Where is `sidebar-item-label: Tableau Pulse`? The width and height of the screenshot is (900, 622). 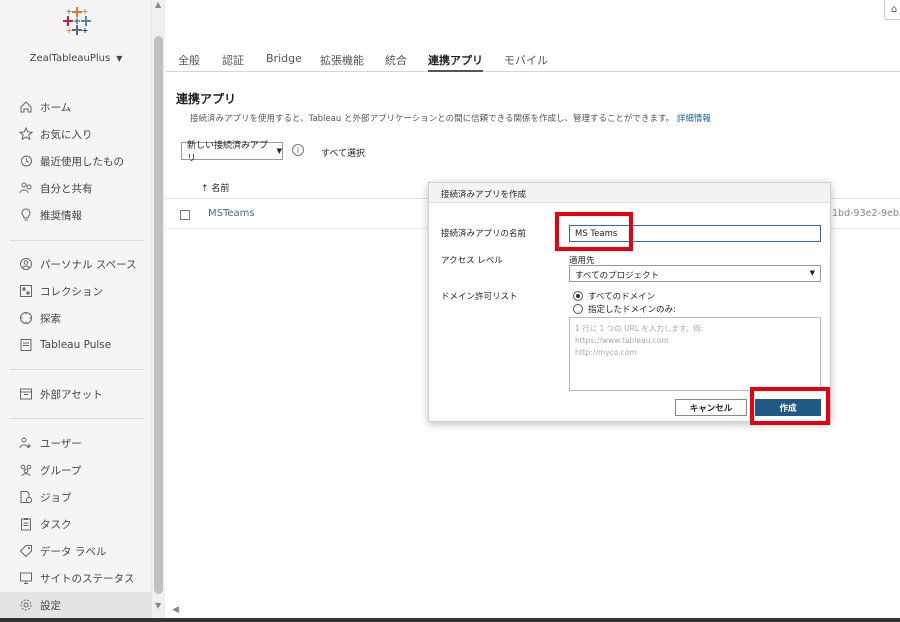 sidebar-item-label: Tableau Pulse is located at coordinates (76, 345).